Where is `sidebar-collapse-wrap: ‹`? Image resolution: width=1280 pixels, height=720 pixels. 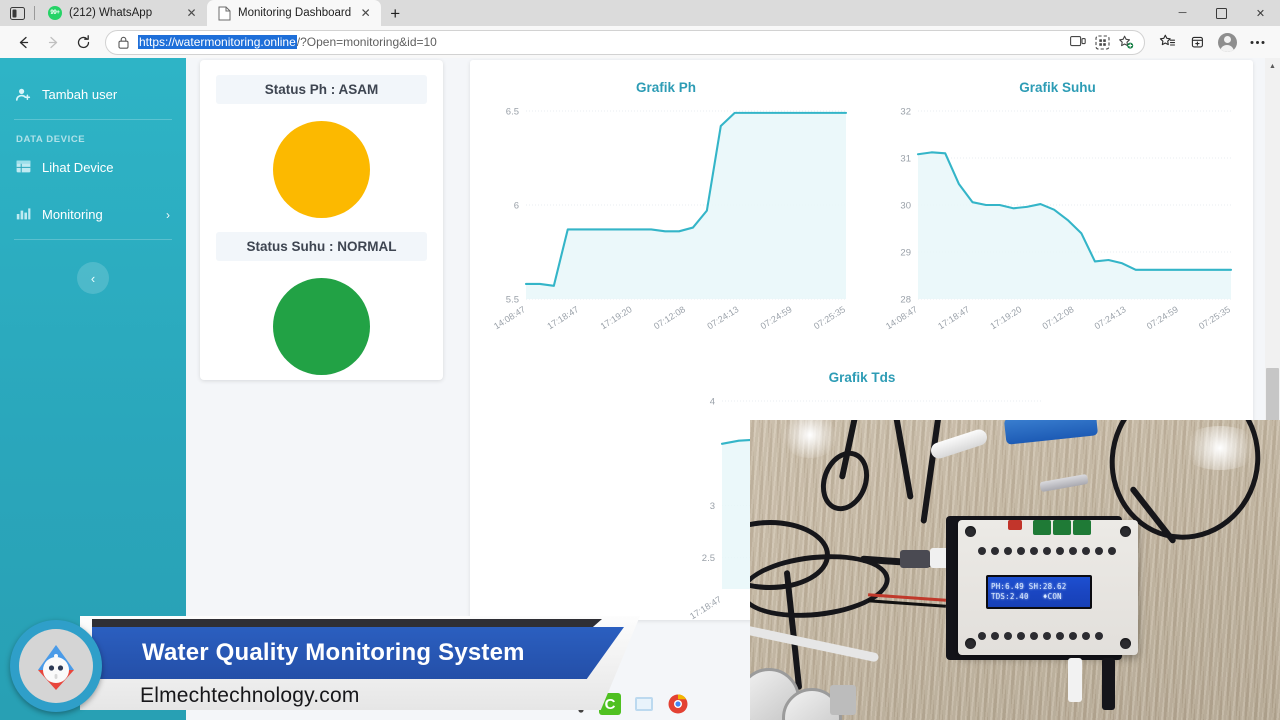
sidebar-collapse-wrap: ‹ is located at coordinates (93, 278).